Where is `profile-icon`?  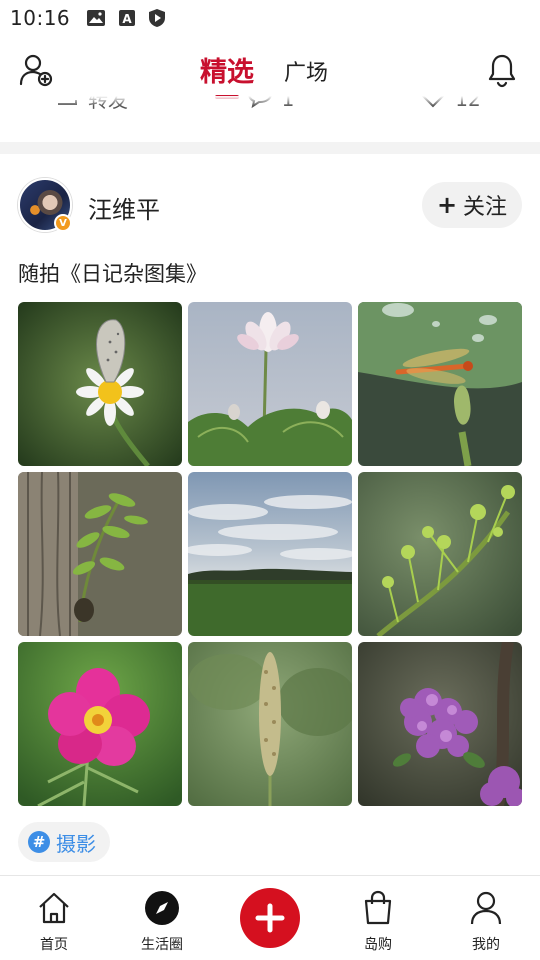 profile-icon is located at coordinates (486, 910).